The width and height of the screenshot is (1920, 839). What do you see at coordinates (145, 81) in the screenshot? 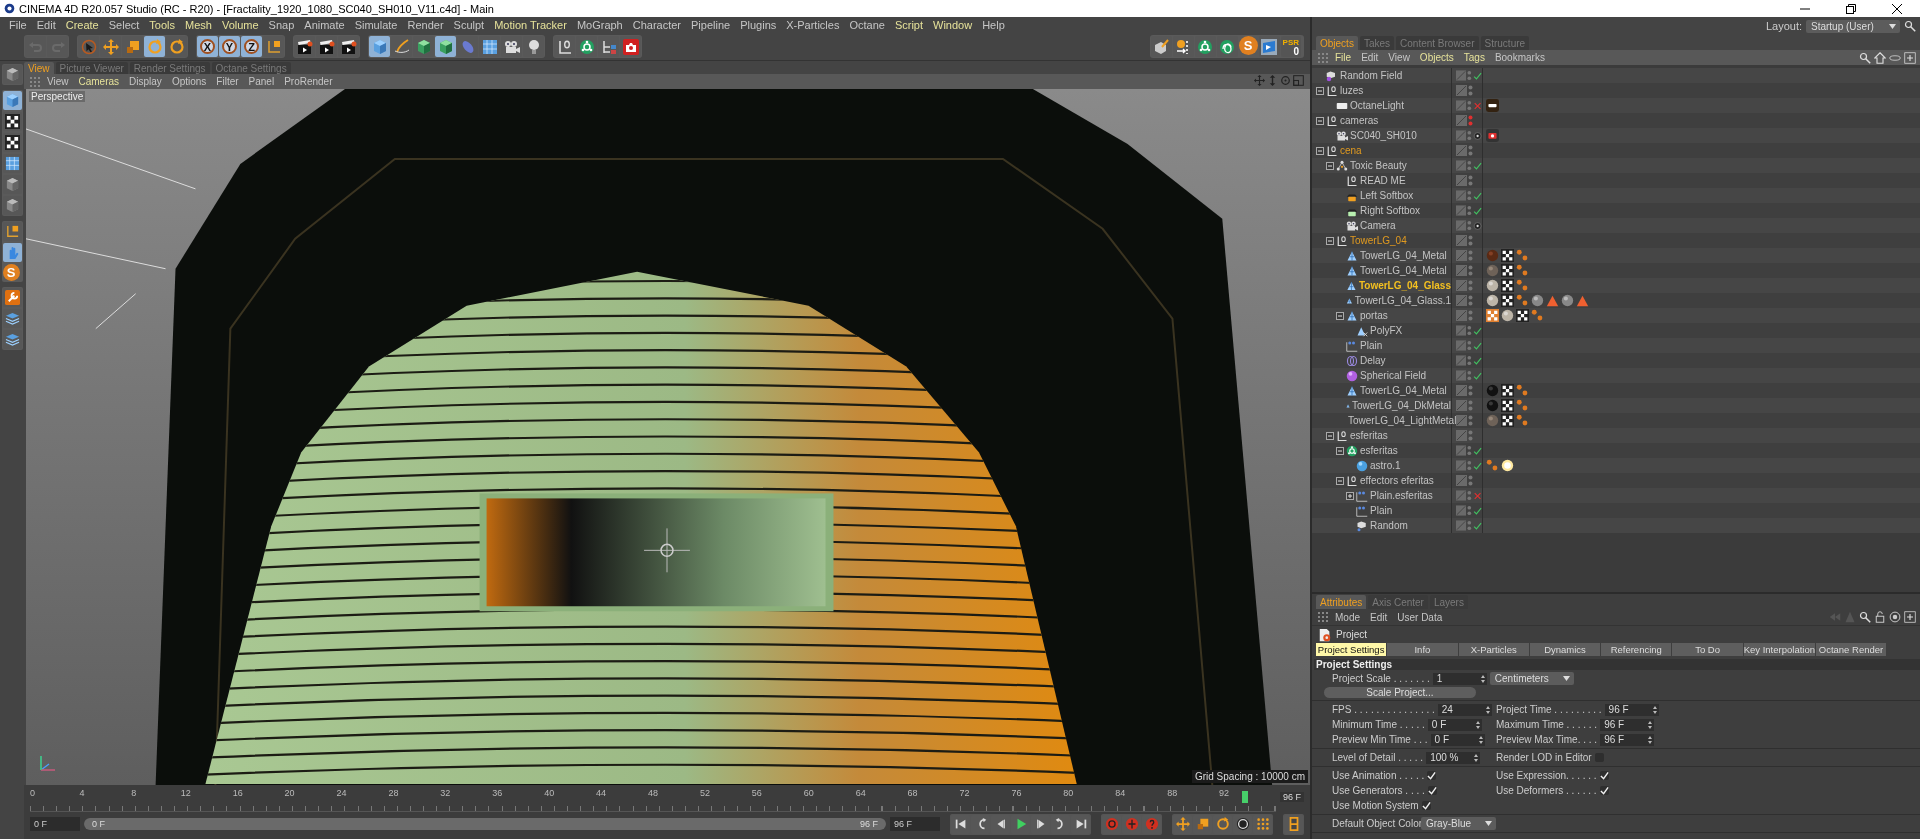
I see `menu-item: Display` at bounding box center [145, 81].